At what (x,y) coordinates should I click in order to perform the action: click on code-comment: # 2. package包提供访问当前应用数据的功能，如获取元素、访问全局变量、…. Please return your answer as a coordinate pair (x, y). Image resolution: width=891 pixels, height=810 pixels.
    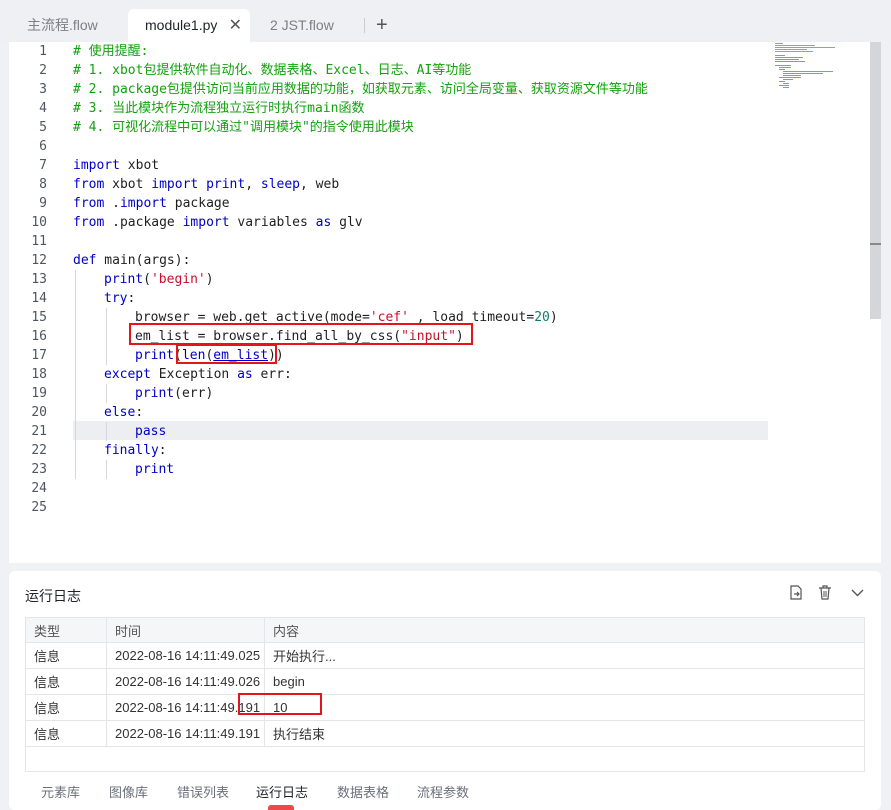
    Looking at the image, I should click on (360, 89).